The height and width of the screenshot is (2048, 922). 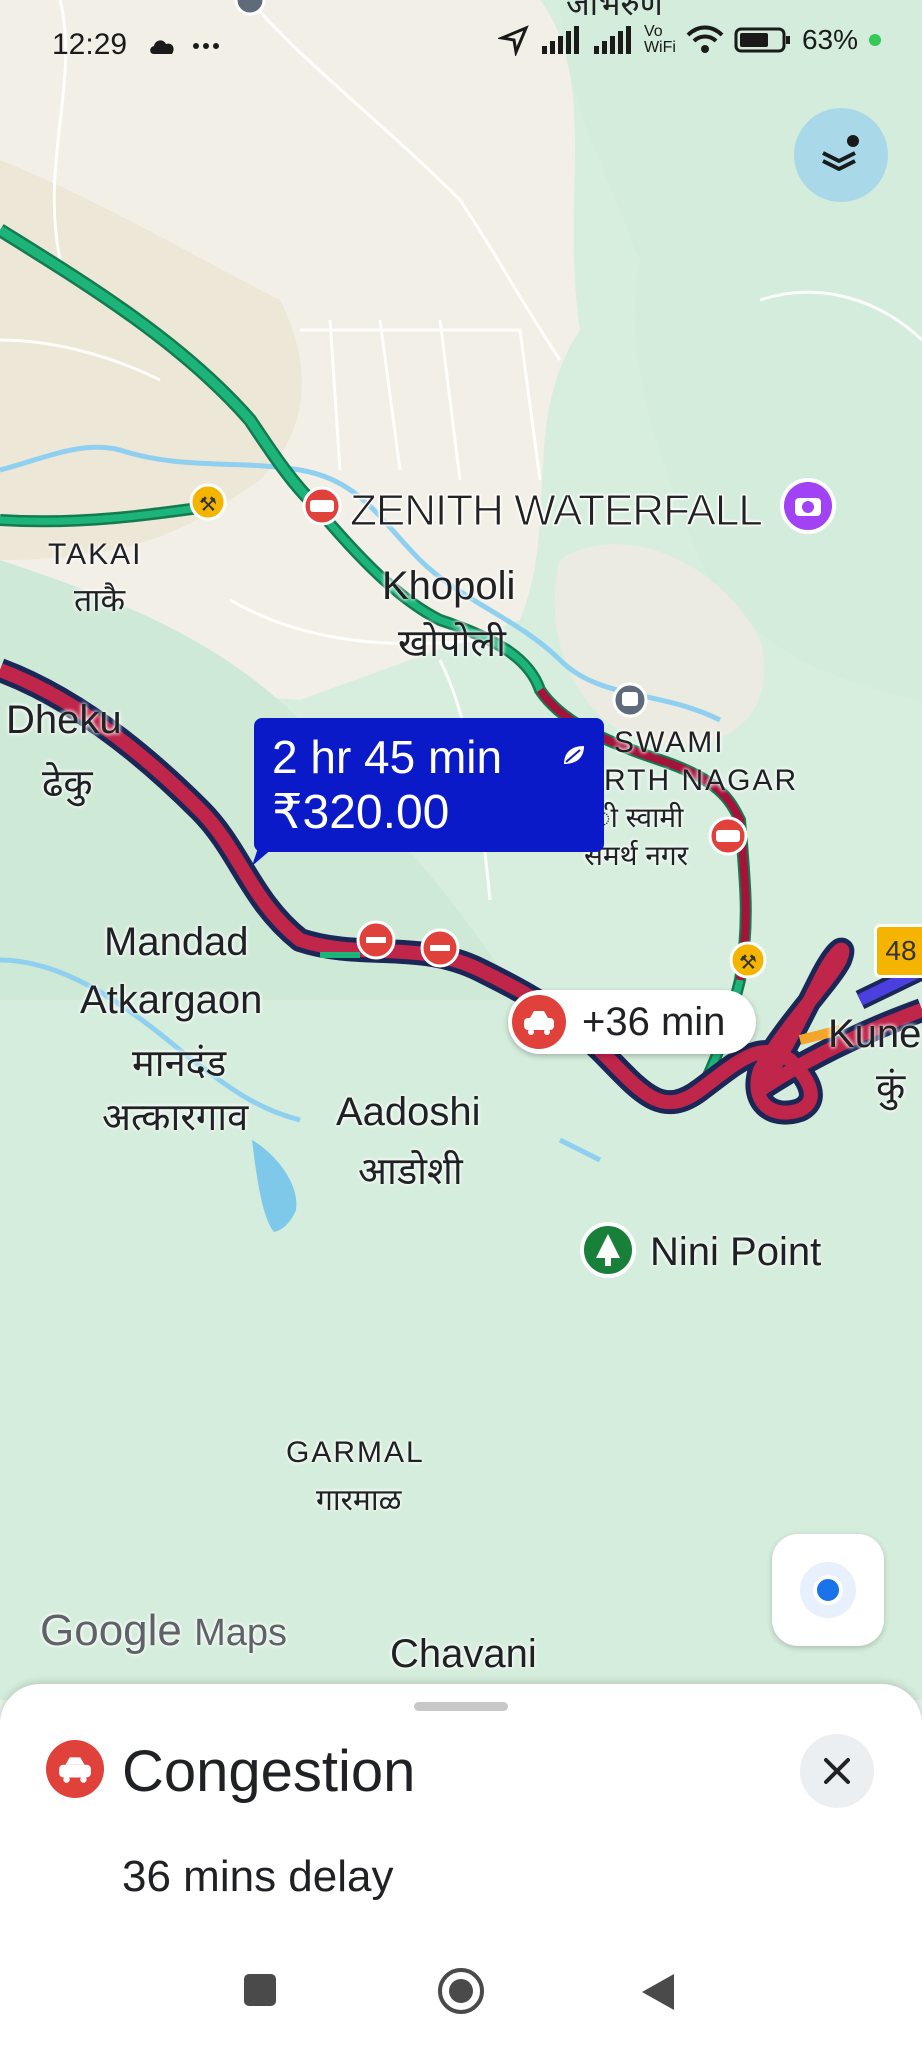 What do you see at coordinates (95, 554) in the screenshot?
I see `place-label-takai: TAKAI` at bounding box center [95, 554].